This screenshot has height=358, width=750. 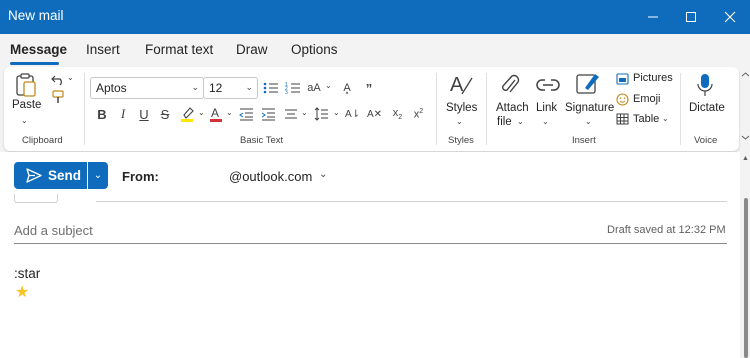 What do you see at coordinates (140, 176) in the screenshot?
I see `from-label: From:` at bounding box center [140, 176].